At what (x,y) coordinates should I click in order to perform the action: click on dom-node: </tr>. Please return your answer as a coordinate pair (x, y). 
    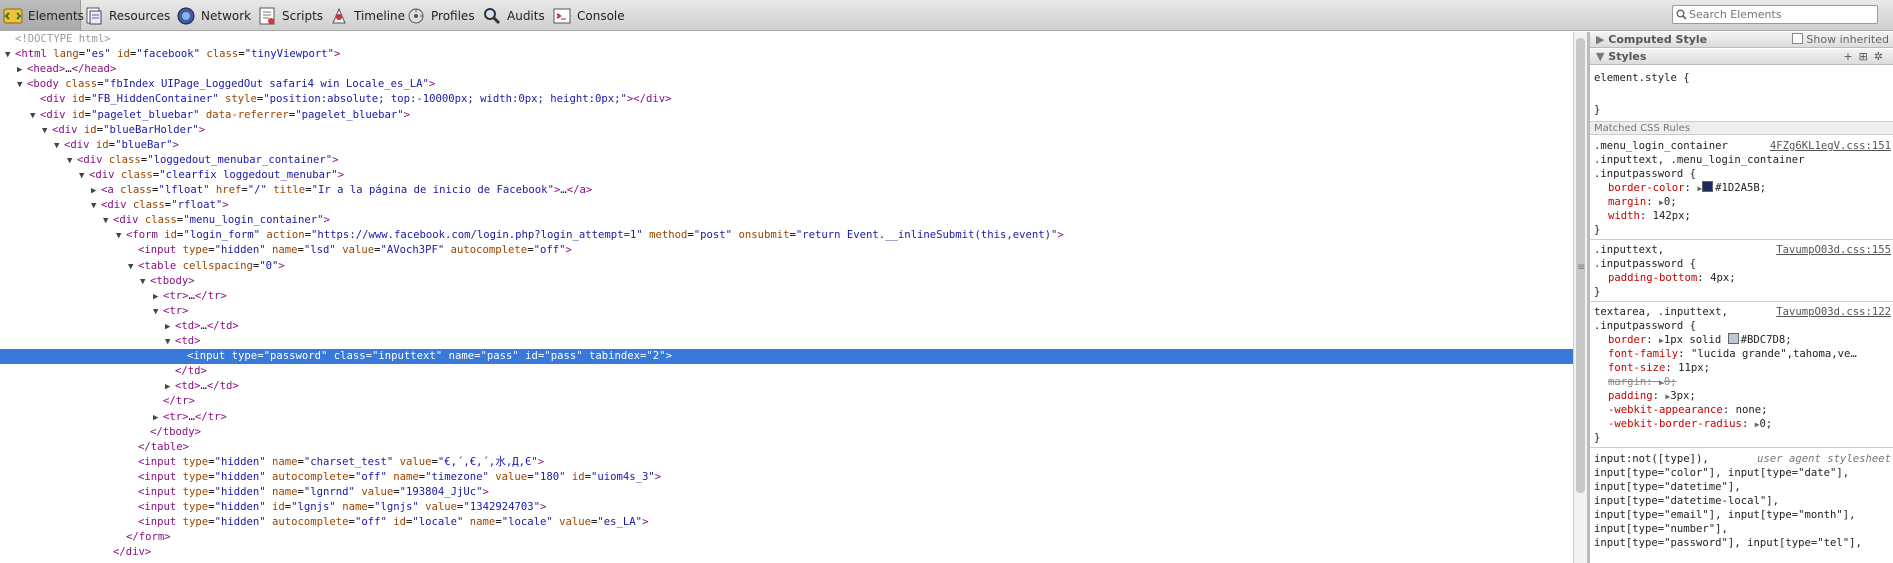
    Looking at the image, I should click on (786, 401).